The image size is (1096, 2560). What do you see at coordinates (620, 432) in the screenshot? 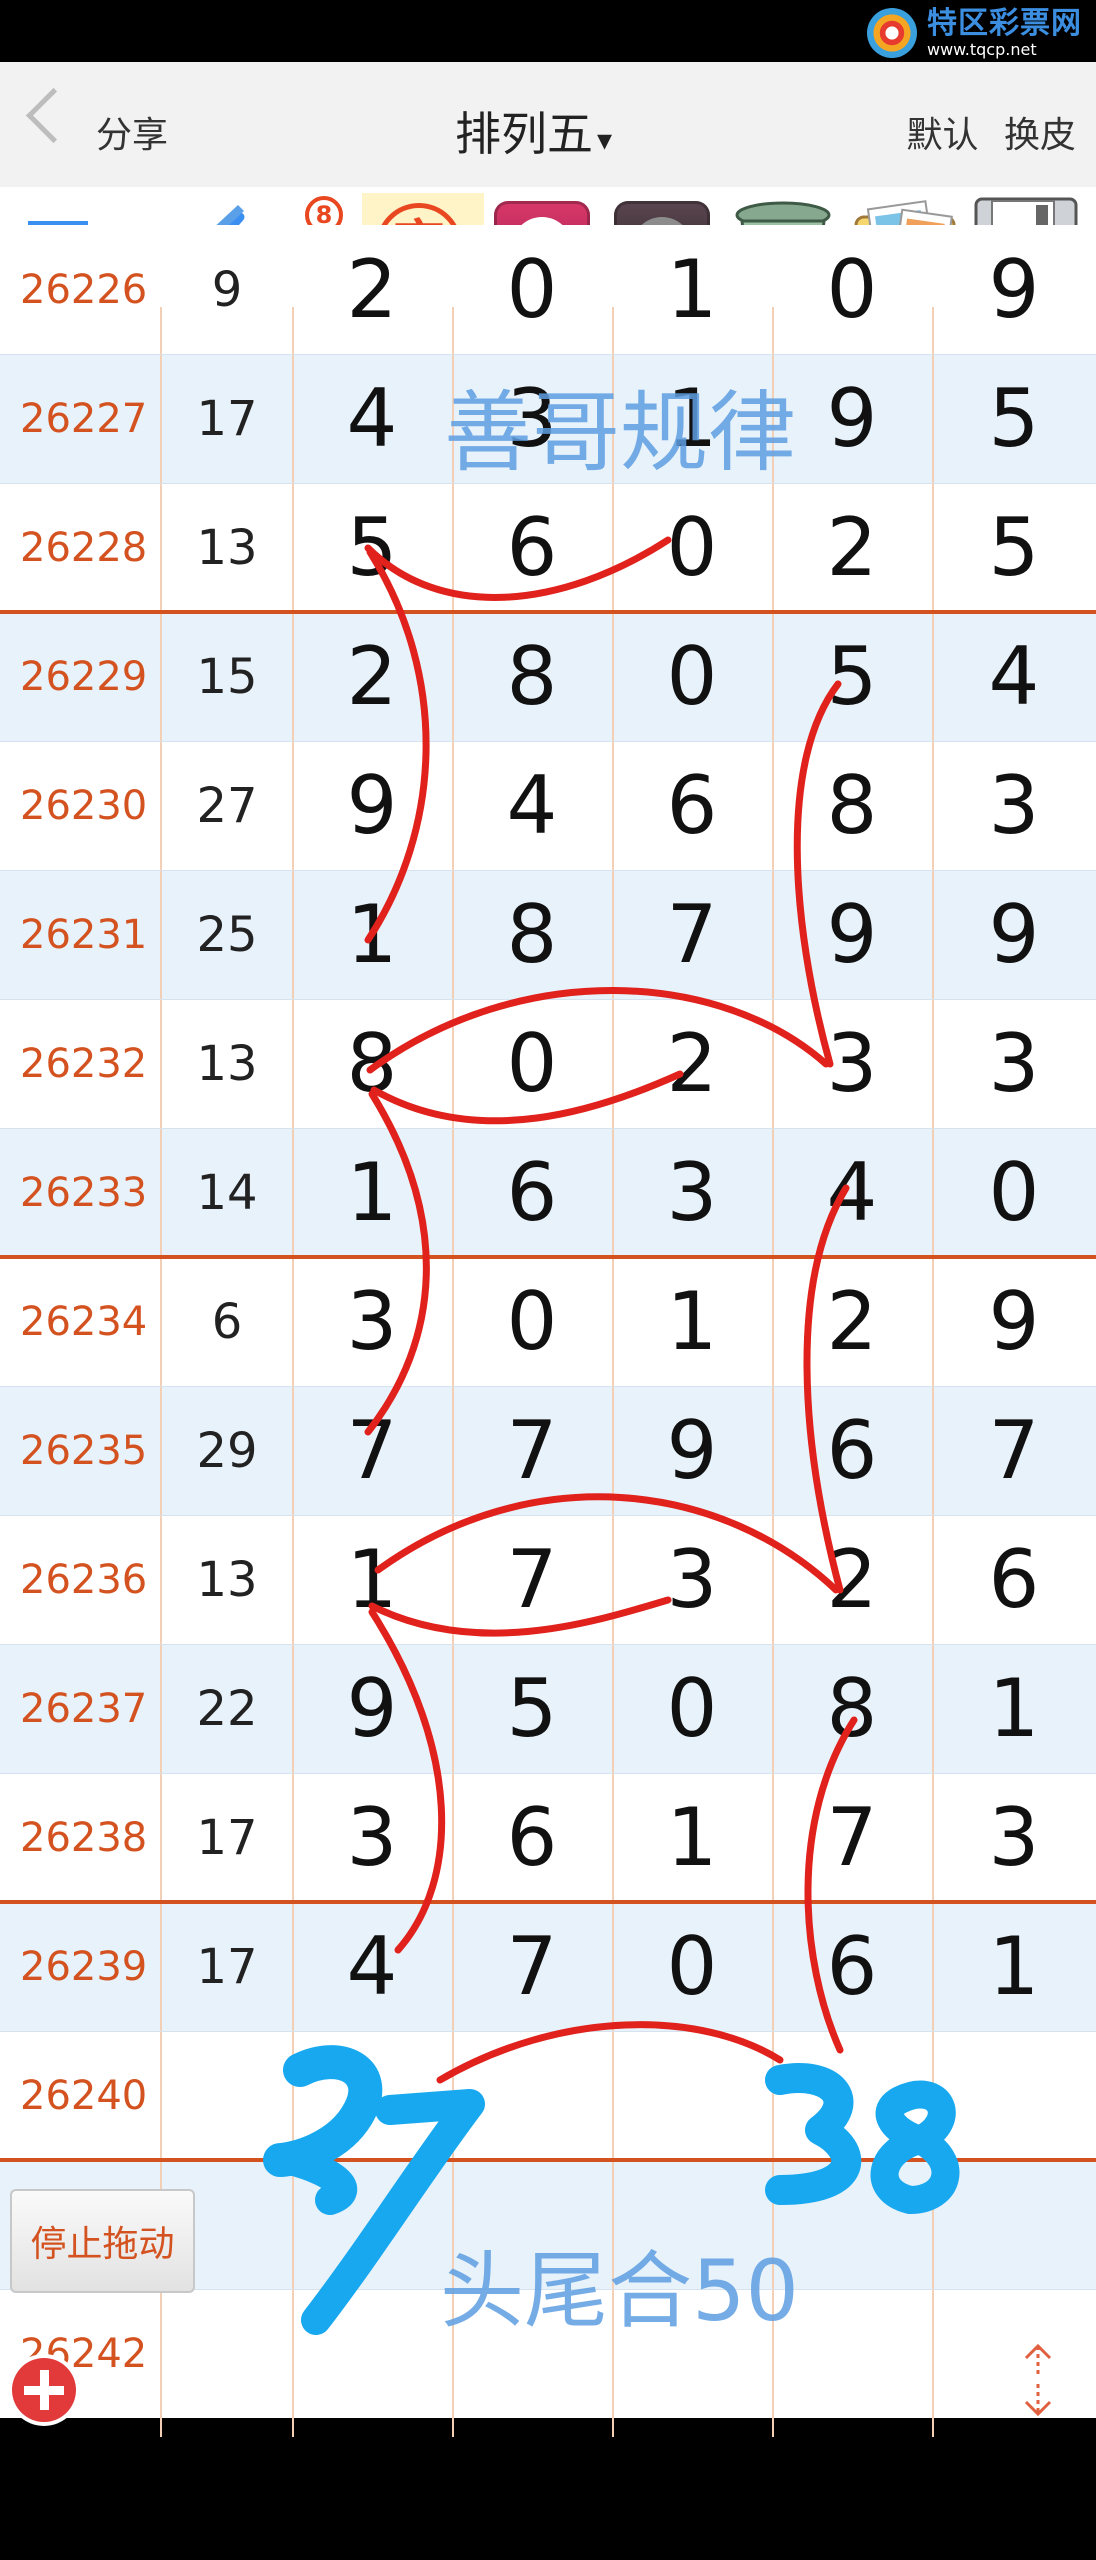
I see `title-annotation: 善哥规律` at bounding box center [620, 432].